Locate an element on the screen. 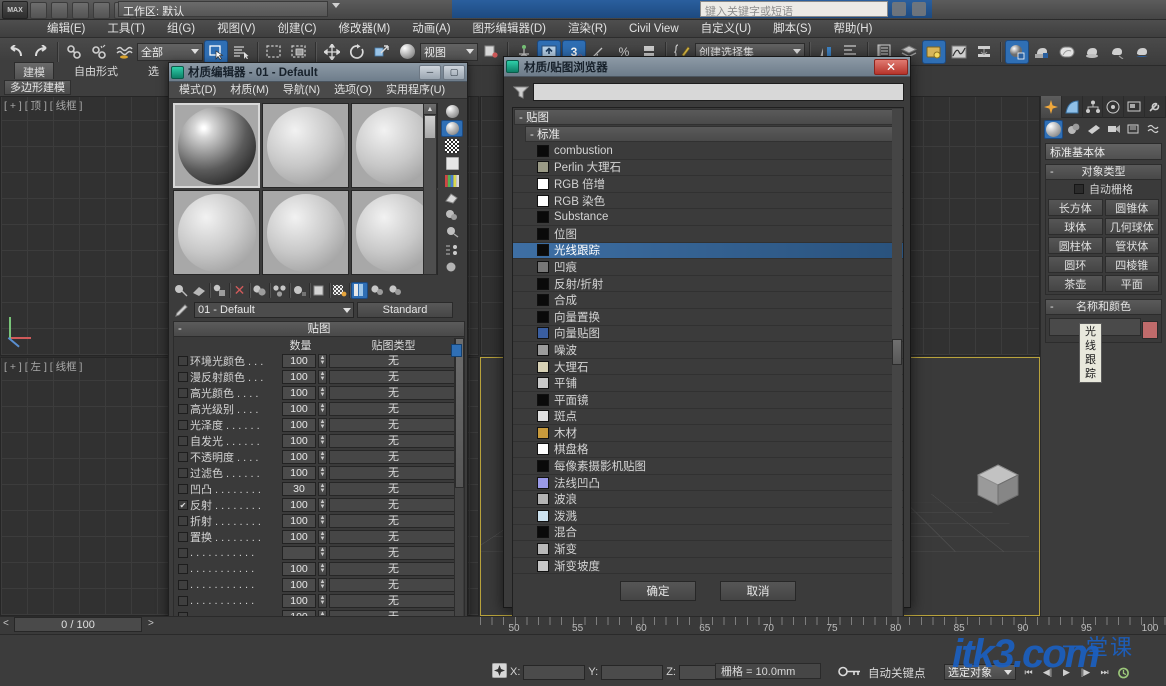 This screenshot has height=686, width=1166. map-list-scrollbar is located at coordinates (897, 367).